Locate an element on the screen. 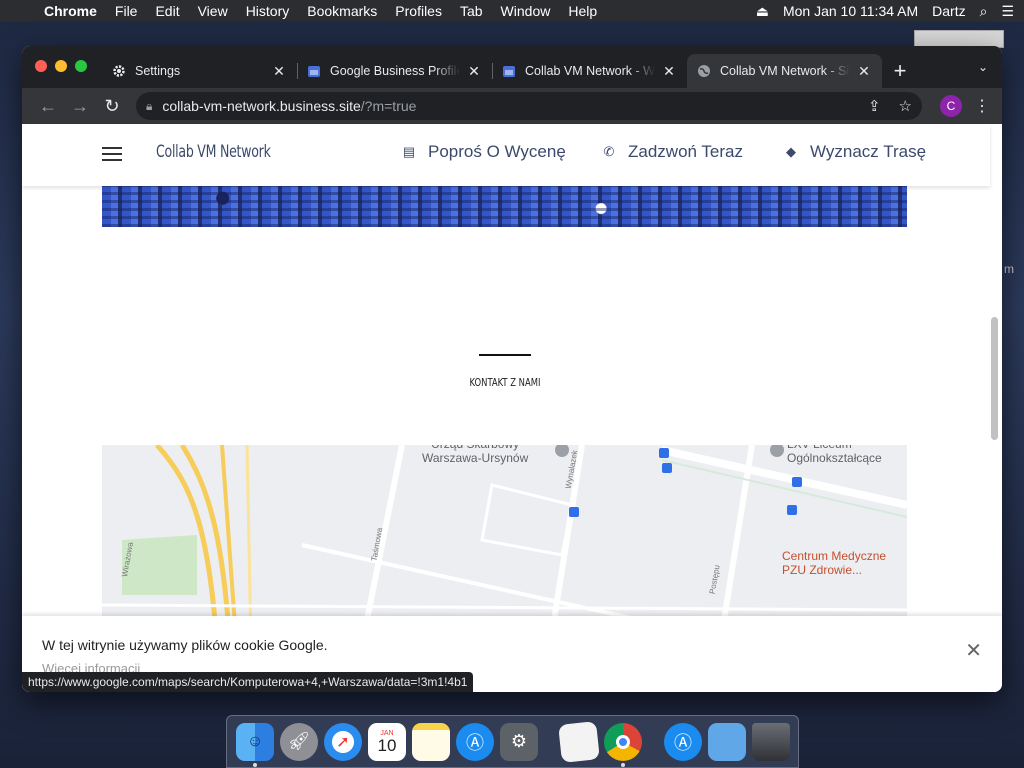 Image resolution: width=1024 pixels, height=768 pixels. section-title: KONTAKT Z NAMI is located at coordinates (505, 382).